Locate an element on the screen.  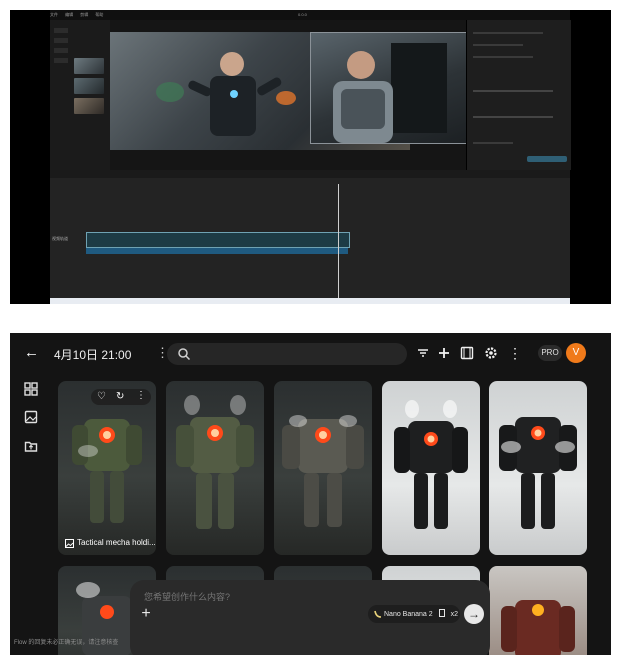
prompt-input is located at coordinates (294, 597).